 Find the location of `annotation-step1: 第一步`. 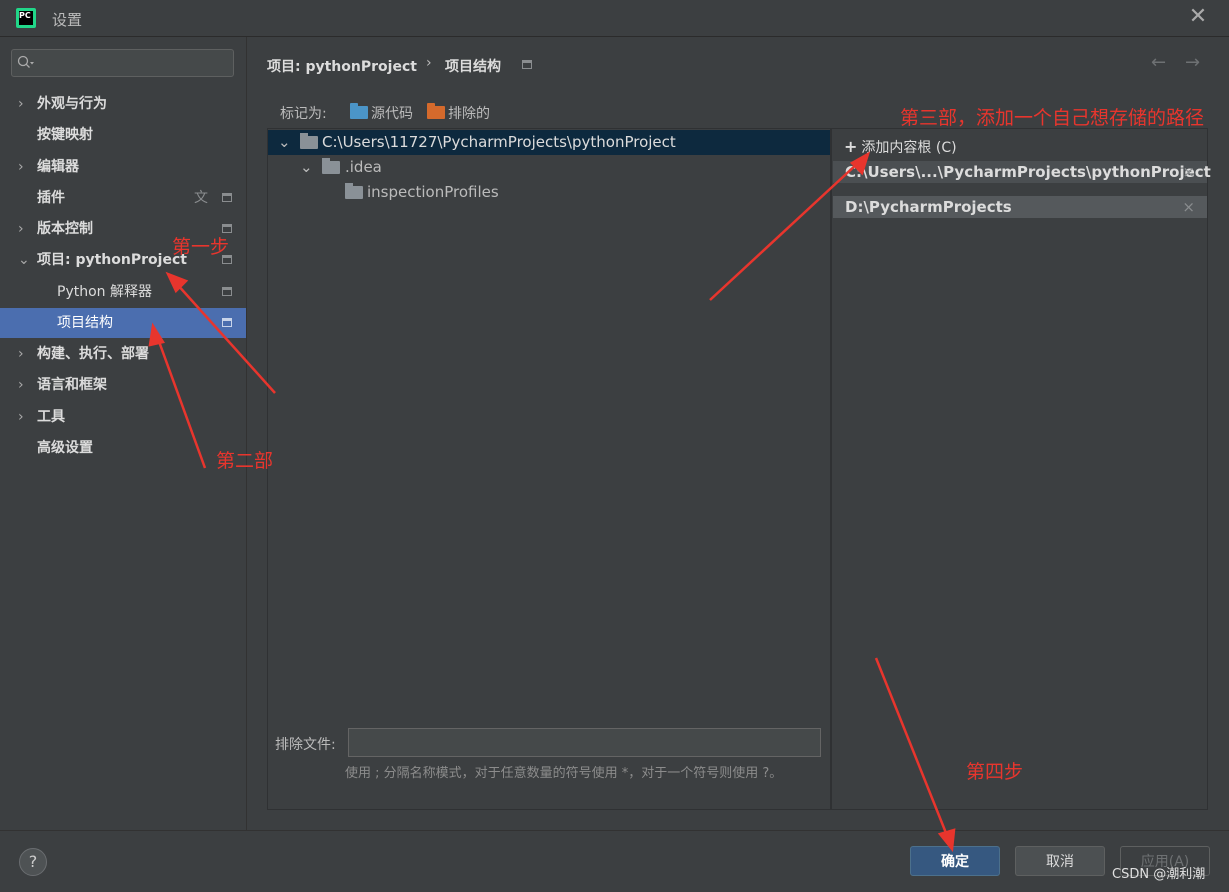

annotation-step1: 第一步 is located at coordinates (201, 247).